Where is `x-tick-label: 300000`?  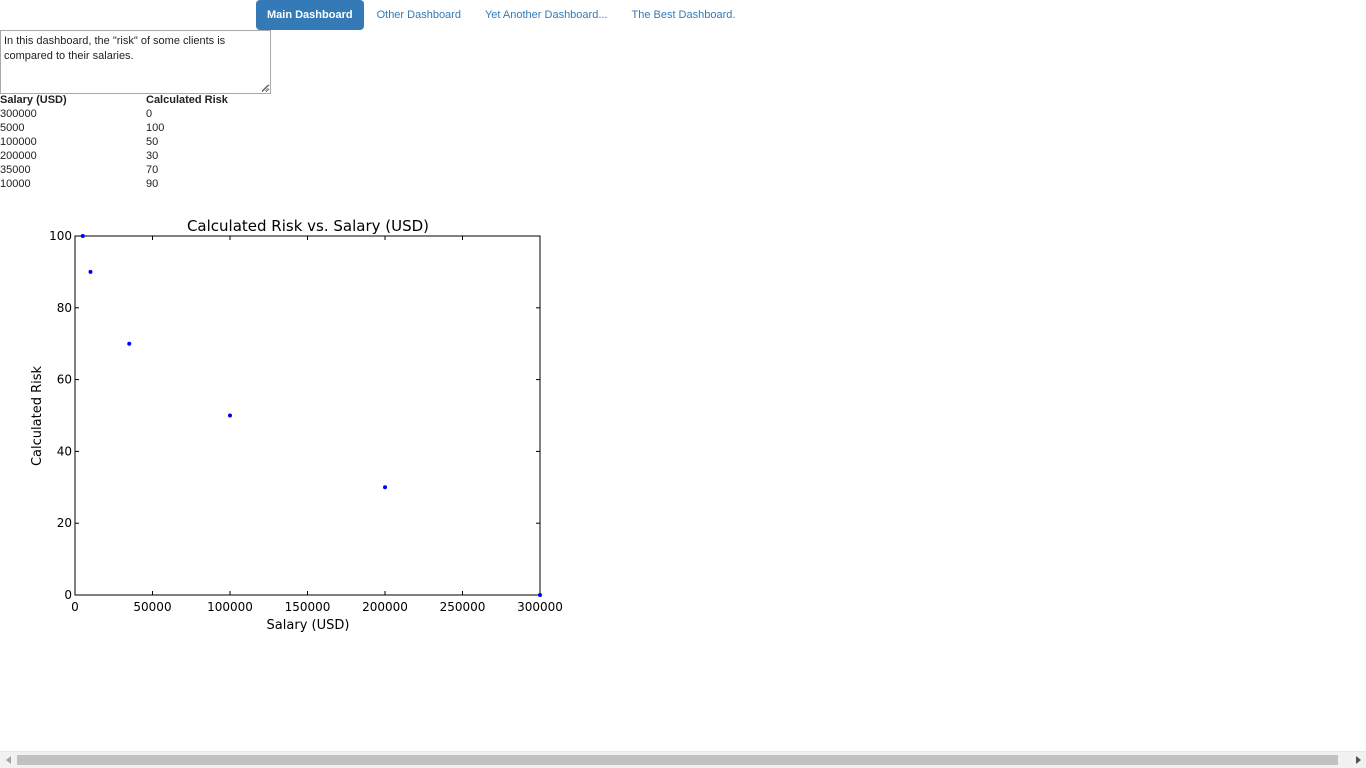
x-tick-label: 300000 is located at coordinates (540, 607).